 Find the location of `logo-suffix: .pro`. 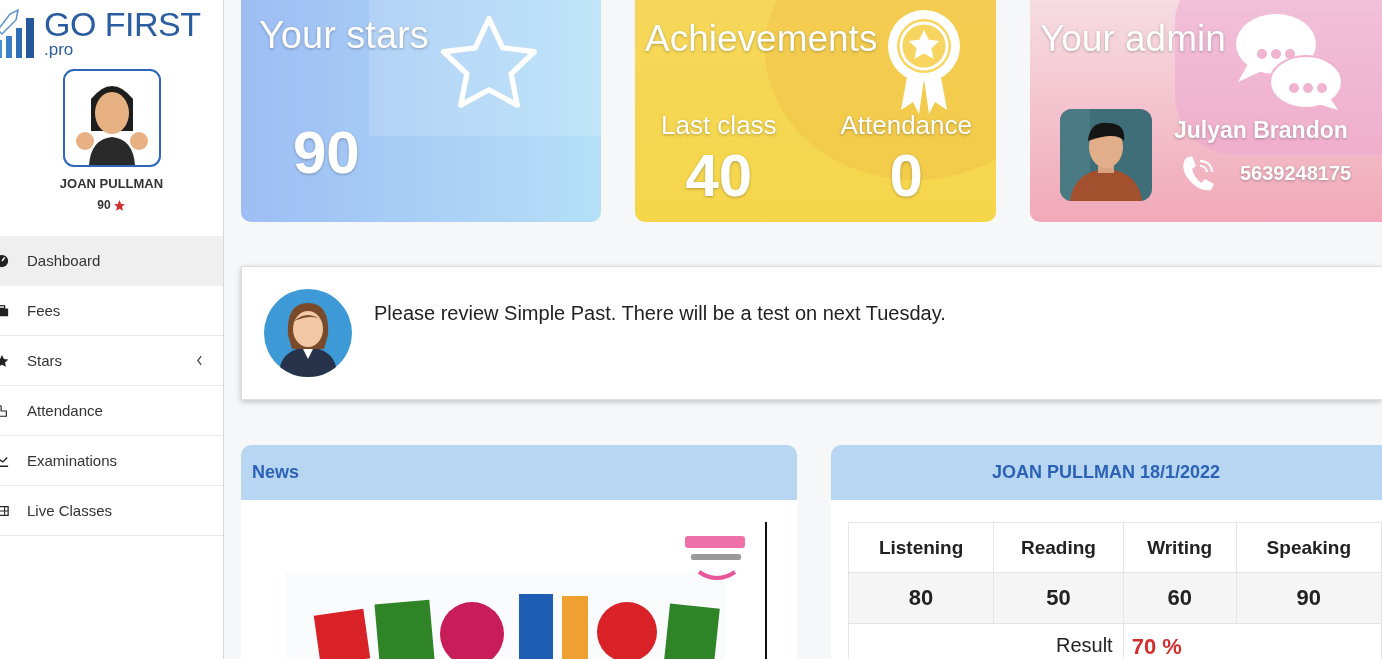

logo-suffix: .pro is located at coordinates (59, 49).